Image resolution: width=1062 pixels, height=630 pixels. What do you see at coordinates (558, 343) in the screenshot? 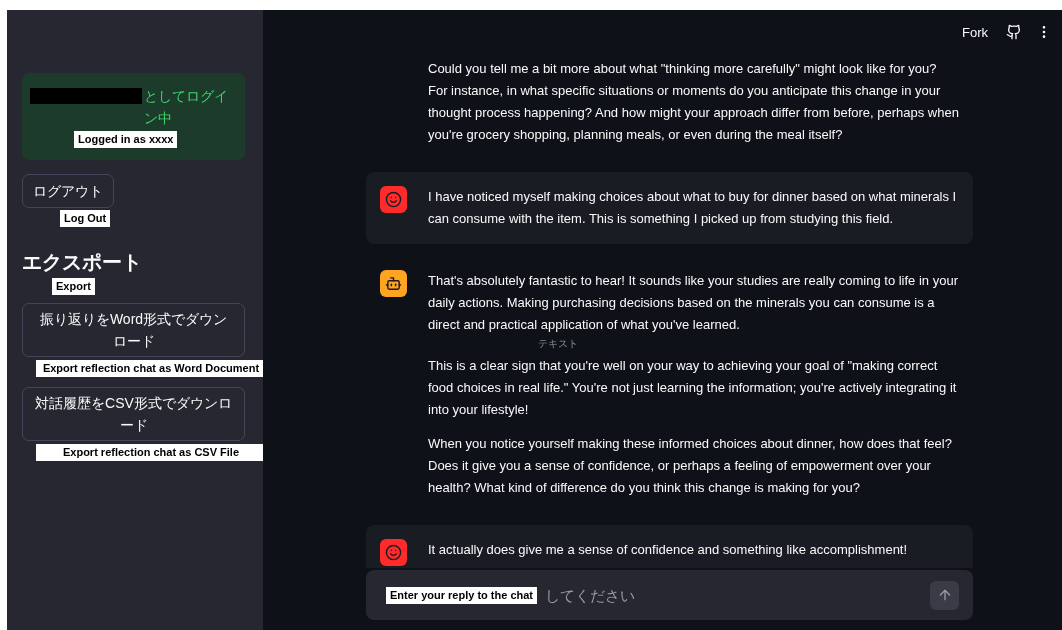
I see `annotation-label: テキスト` at bounding box center [558, 343].